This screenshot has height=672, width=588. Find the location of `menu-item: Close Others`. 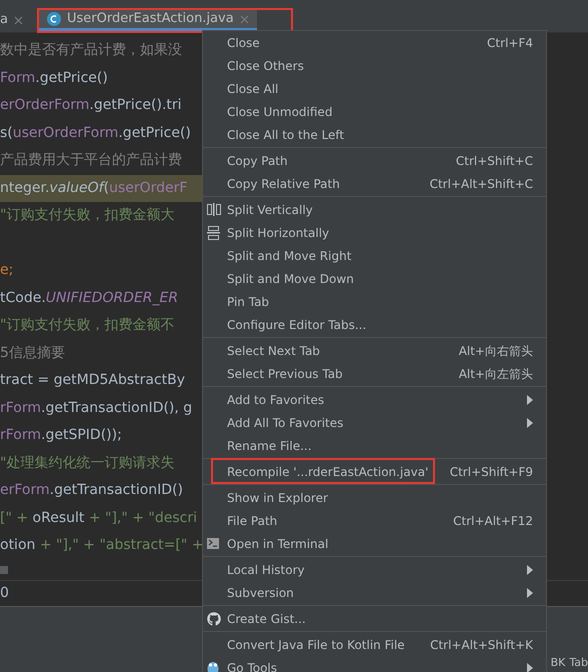

menu-item: Close Others is located at coordinates (374, 65).